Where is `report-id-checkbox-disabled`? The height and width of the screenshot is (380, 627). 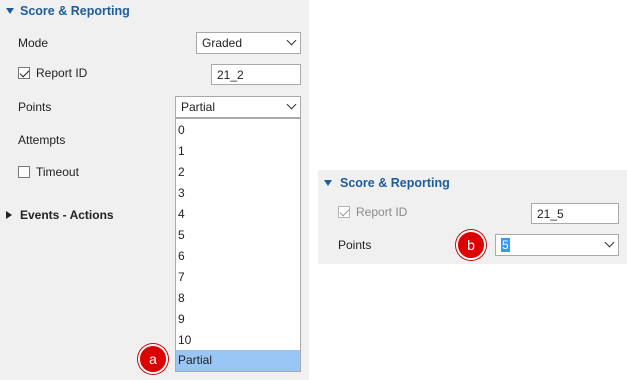 report-id-checkbox-disabled is located at coordinates (344, 212).